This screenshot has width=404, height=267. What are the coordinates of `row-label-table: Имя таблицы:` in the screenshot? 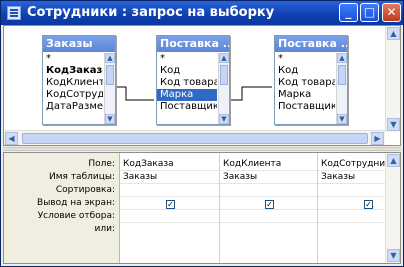 It's located at (82, 177).